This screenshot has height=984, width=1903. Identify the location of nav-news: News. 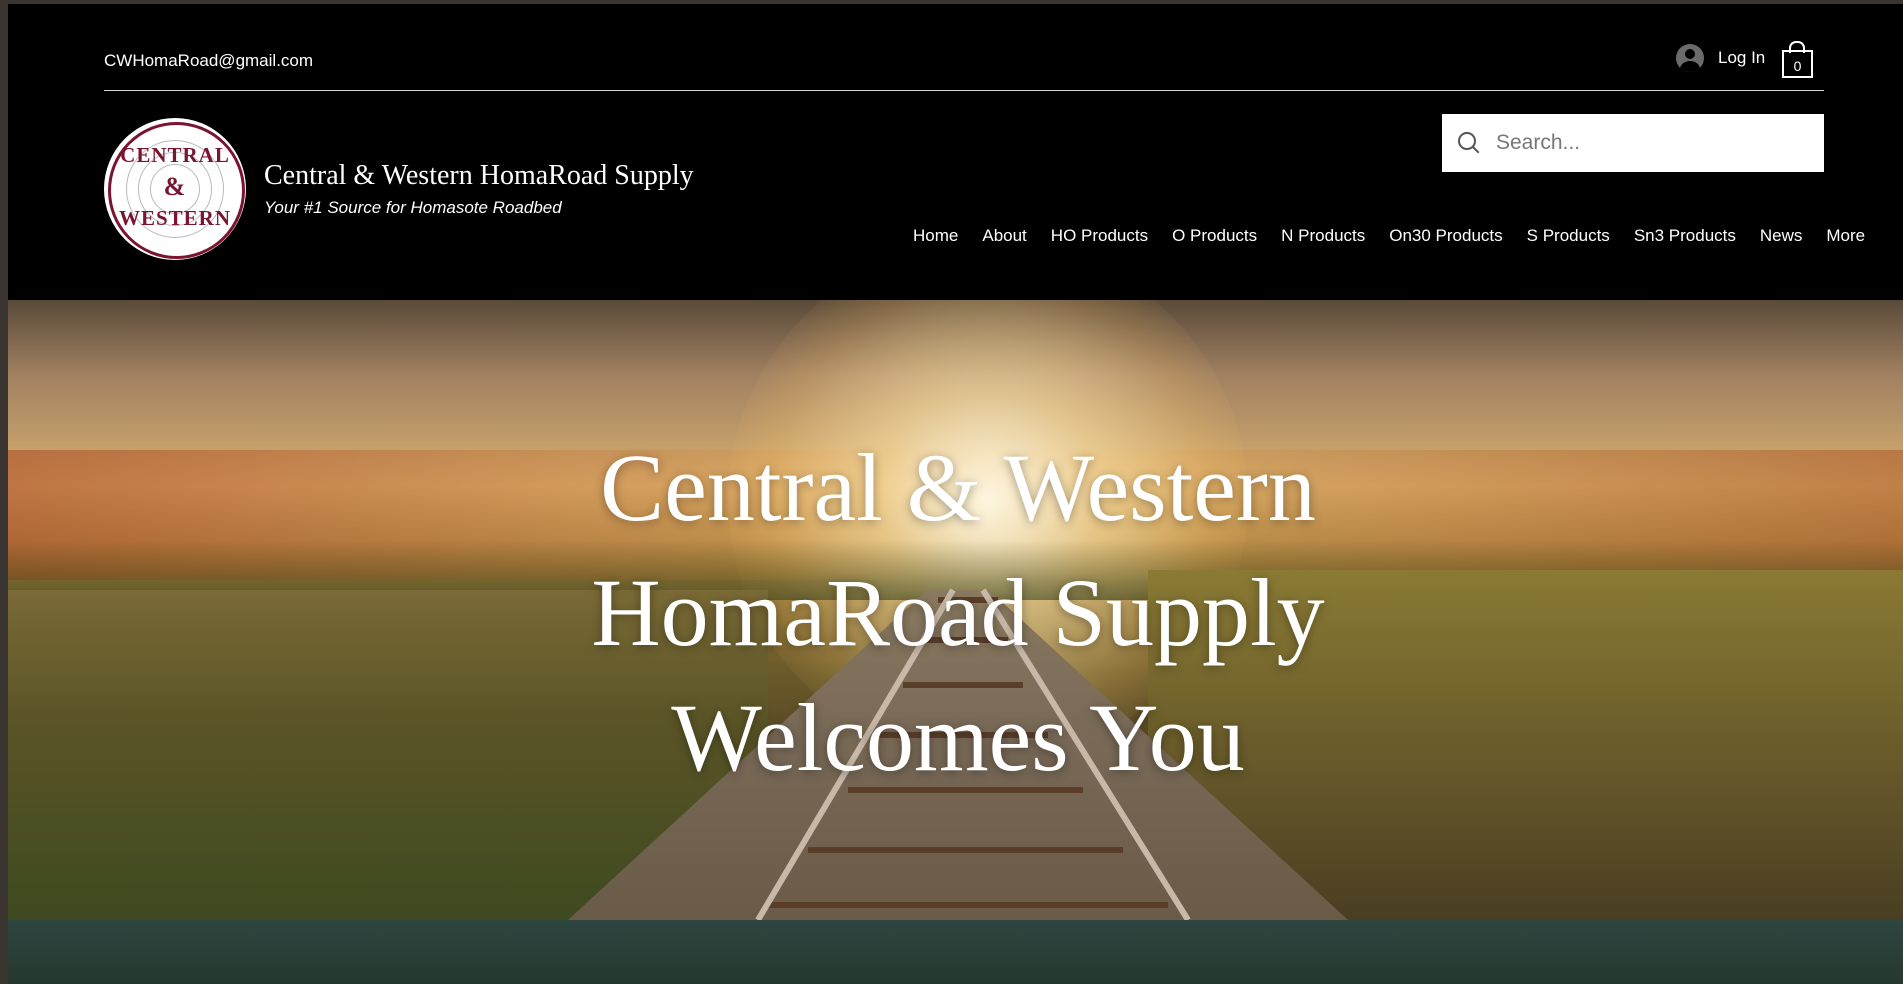
(1781, 236).